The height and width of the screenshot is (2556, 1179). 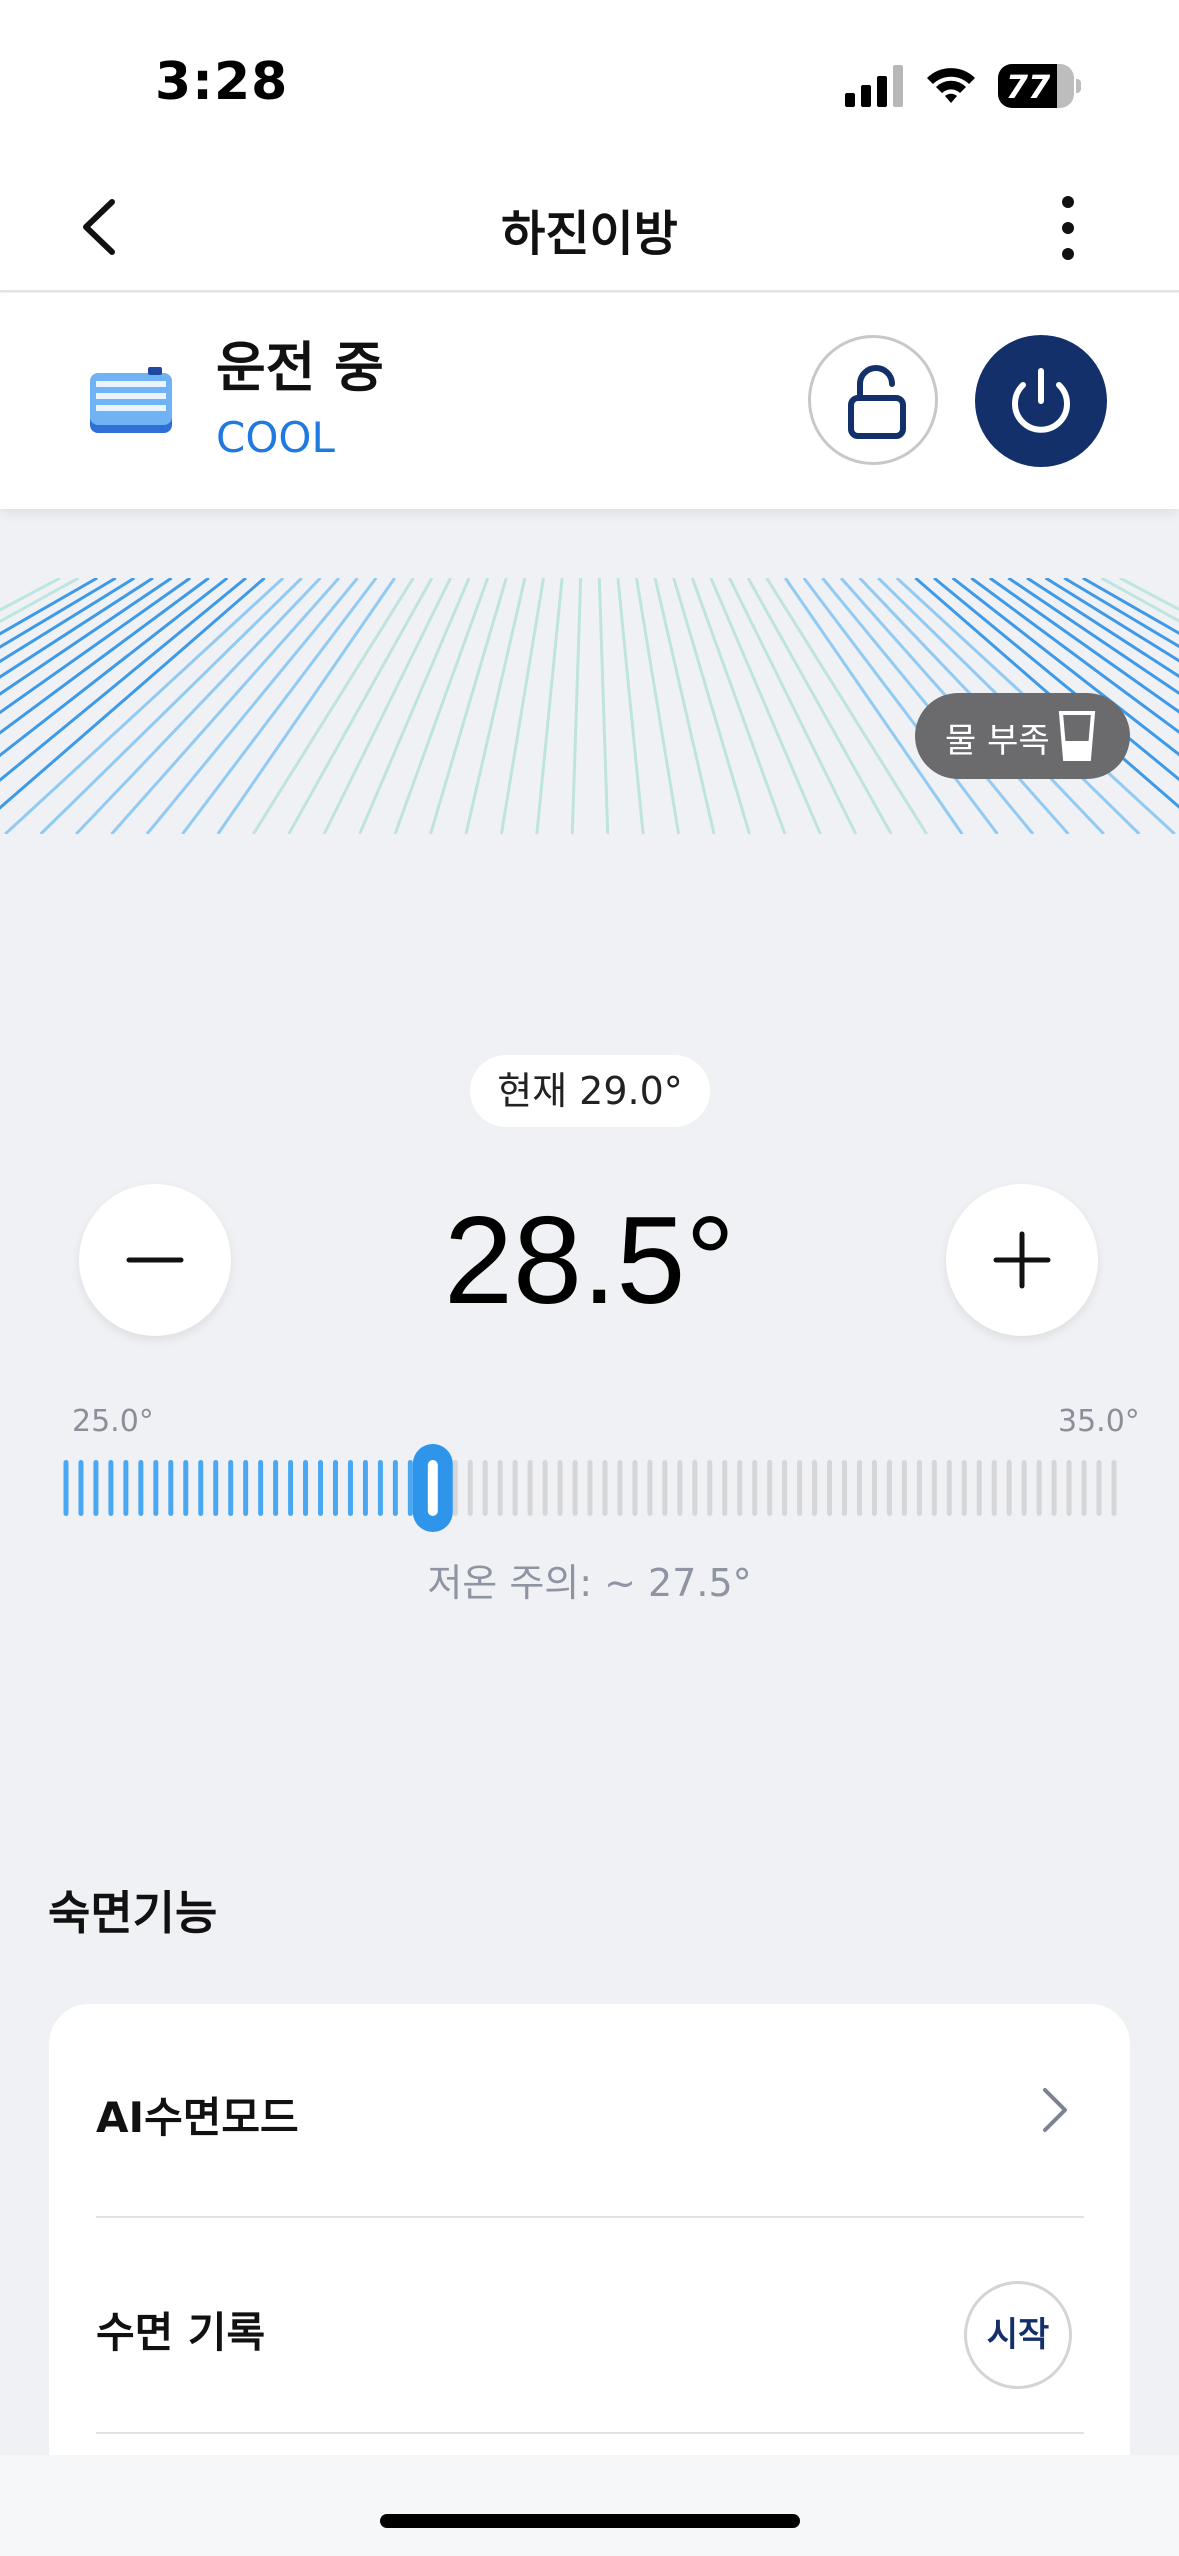 What do you see at coordinates (1022, 736) in the screenshot?
I see `water-shortage-badge: 물 부족` at bounding box center [1022, 736].